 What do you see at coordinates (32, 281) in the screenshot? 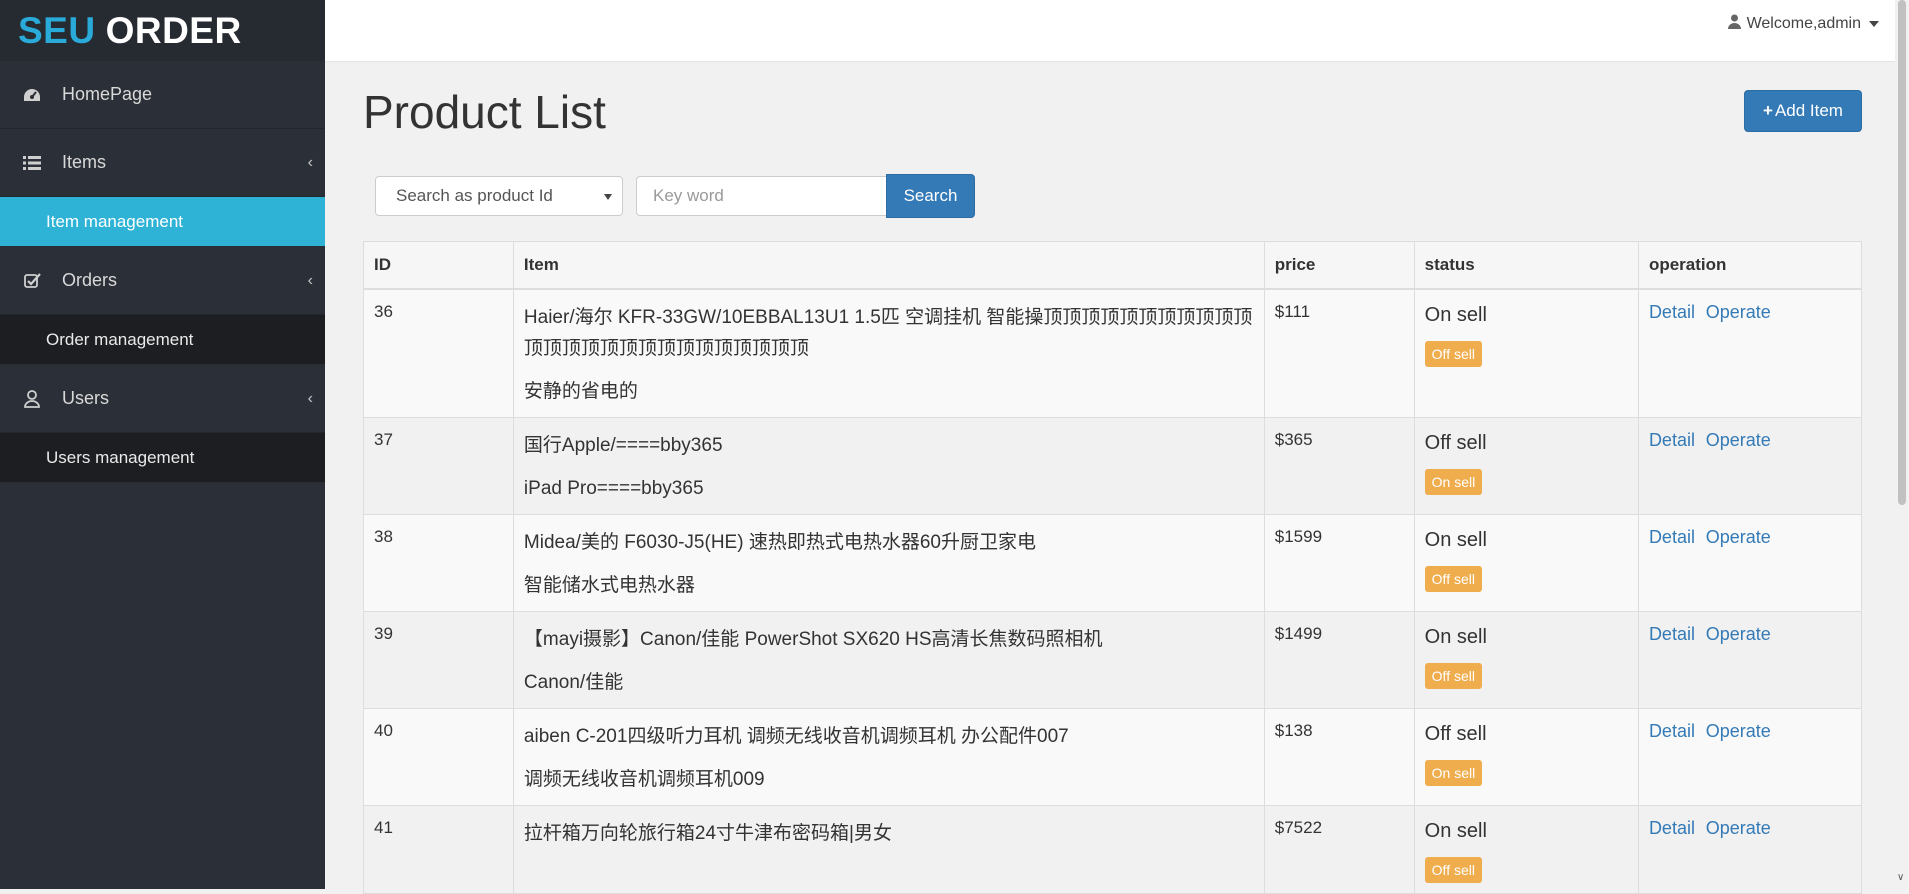
I see `checkbox-icon` at bounding box center [32, 281].